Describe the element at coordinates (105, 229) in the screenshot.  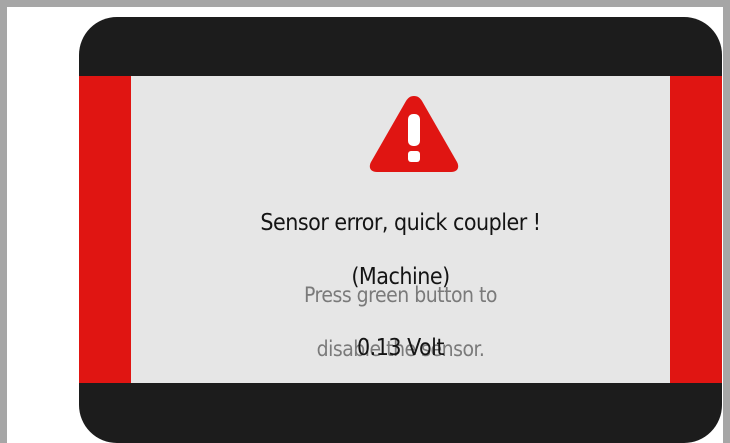
I see `left-alert-bar` at that location.